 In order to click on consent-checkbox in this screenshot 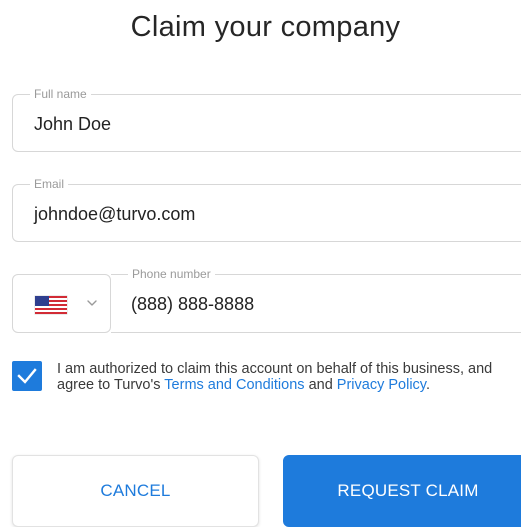, I will do `click(27, 376)`.